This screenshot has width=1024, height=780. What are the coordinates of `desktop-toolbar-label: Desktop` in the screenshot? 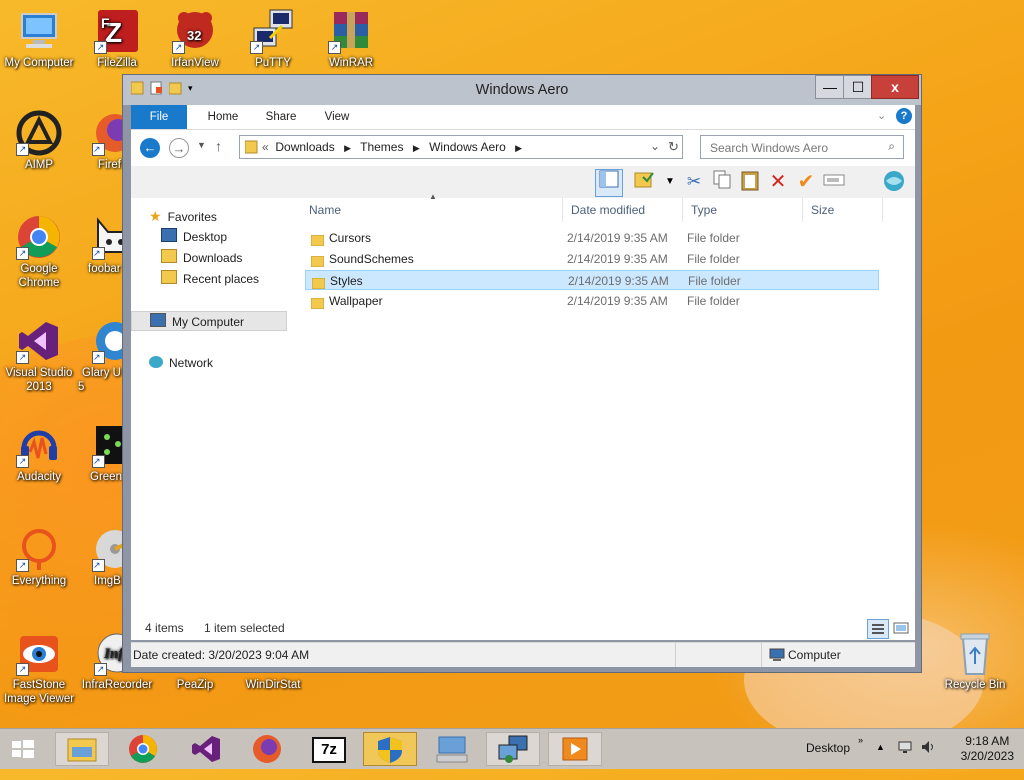 It's located at (828, 748).